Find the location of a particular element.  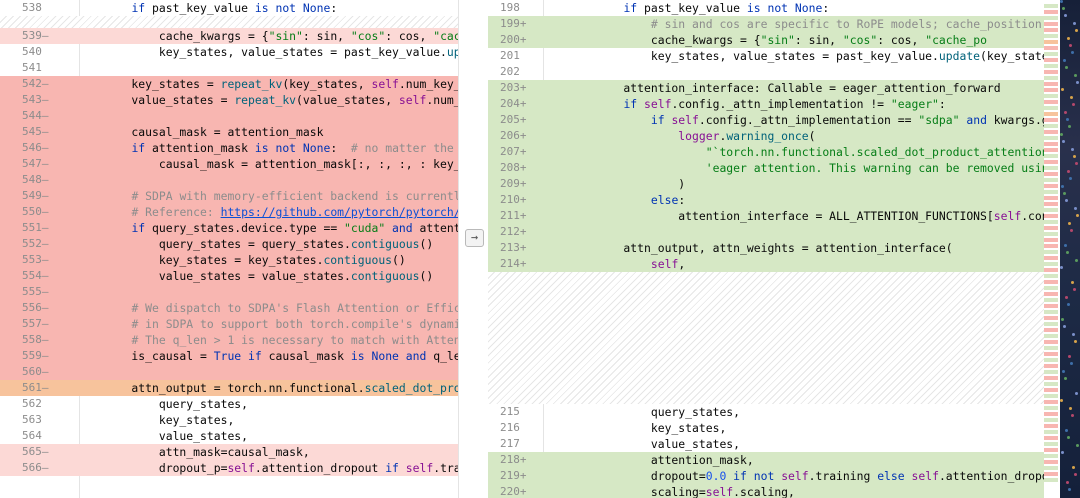

diff-line: 563 key_states, is located at coordinates (229, 420).